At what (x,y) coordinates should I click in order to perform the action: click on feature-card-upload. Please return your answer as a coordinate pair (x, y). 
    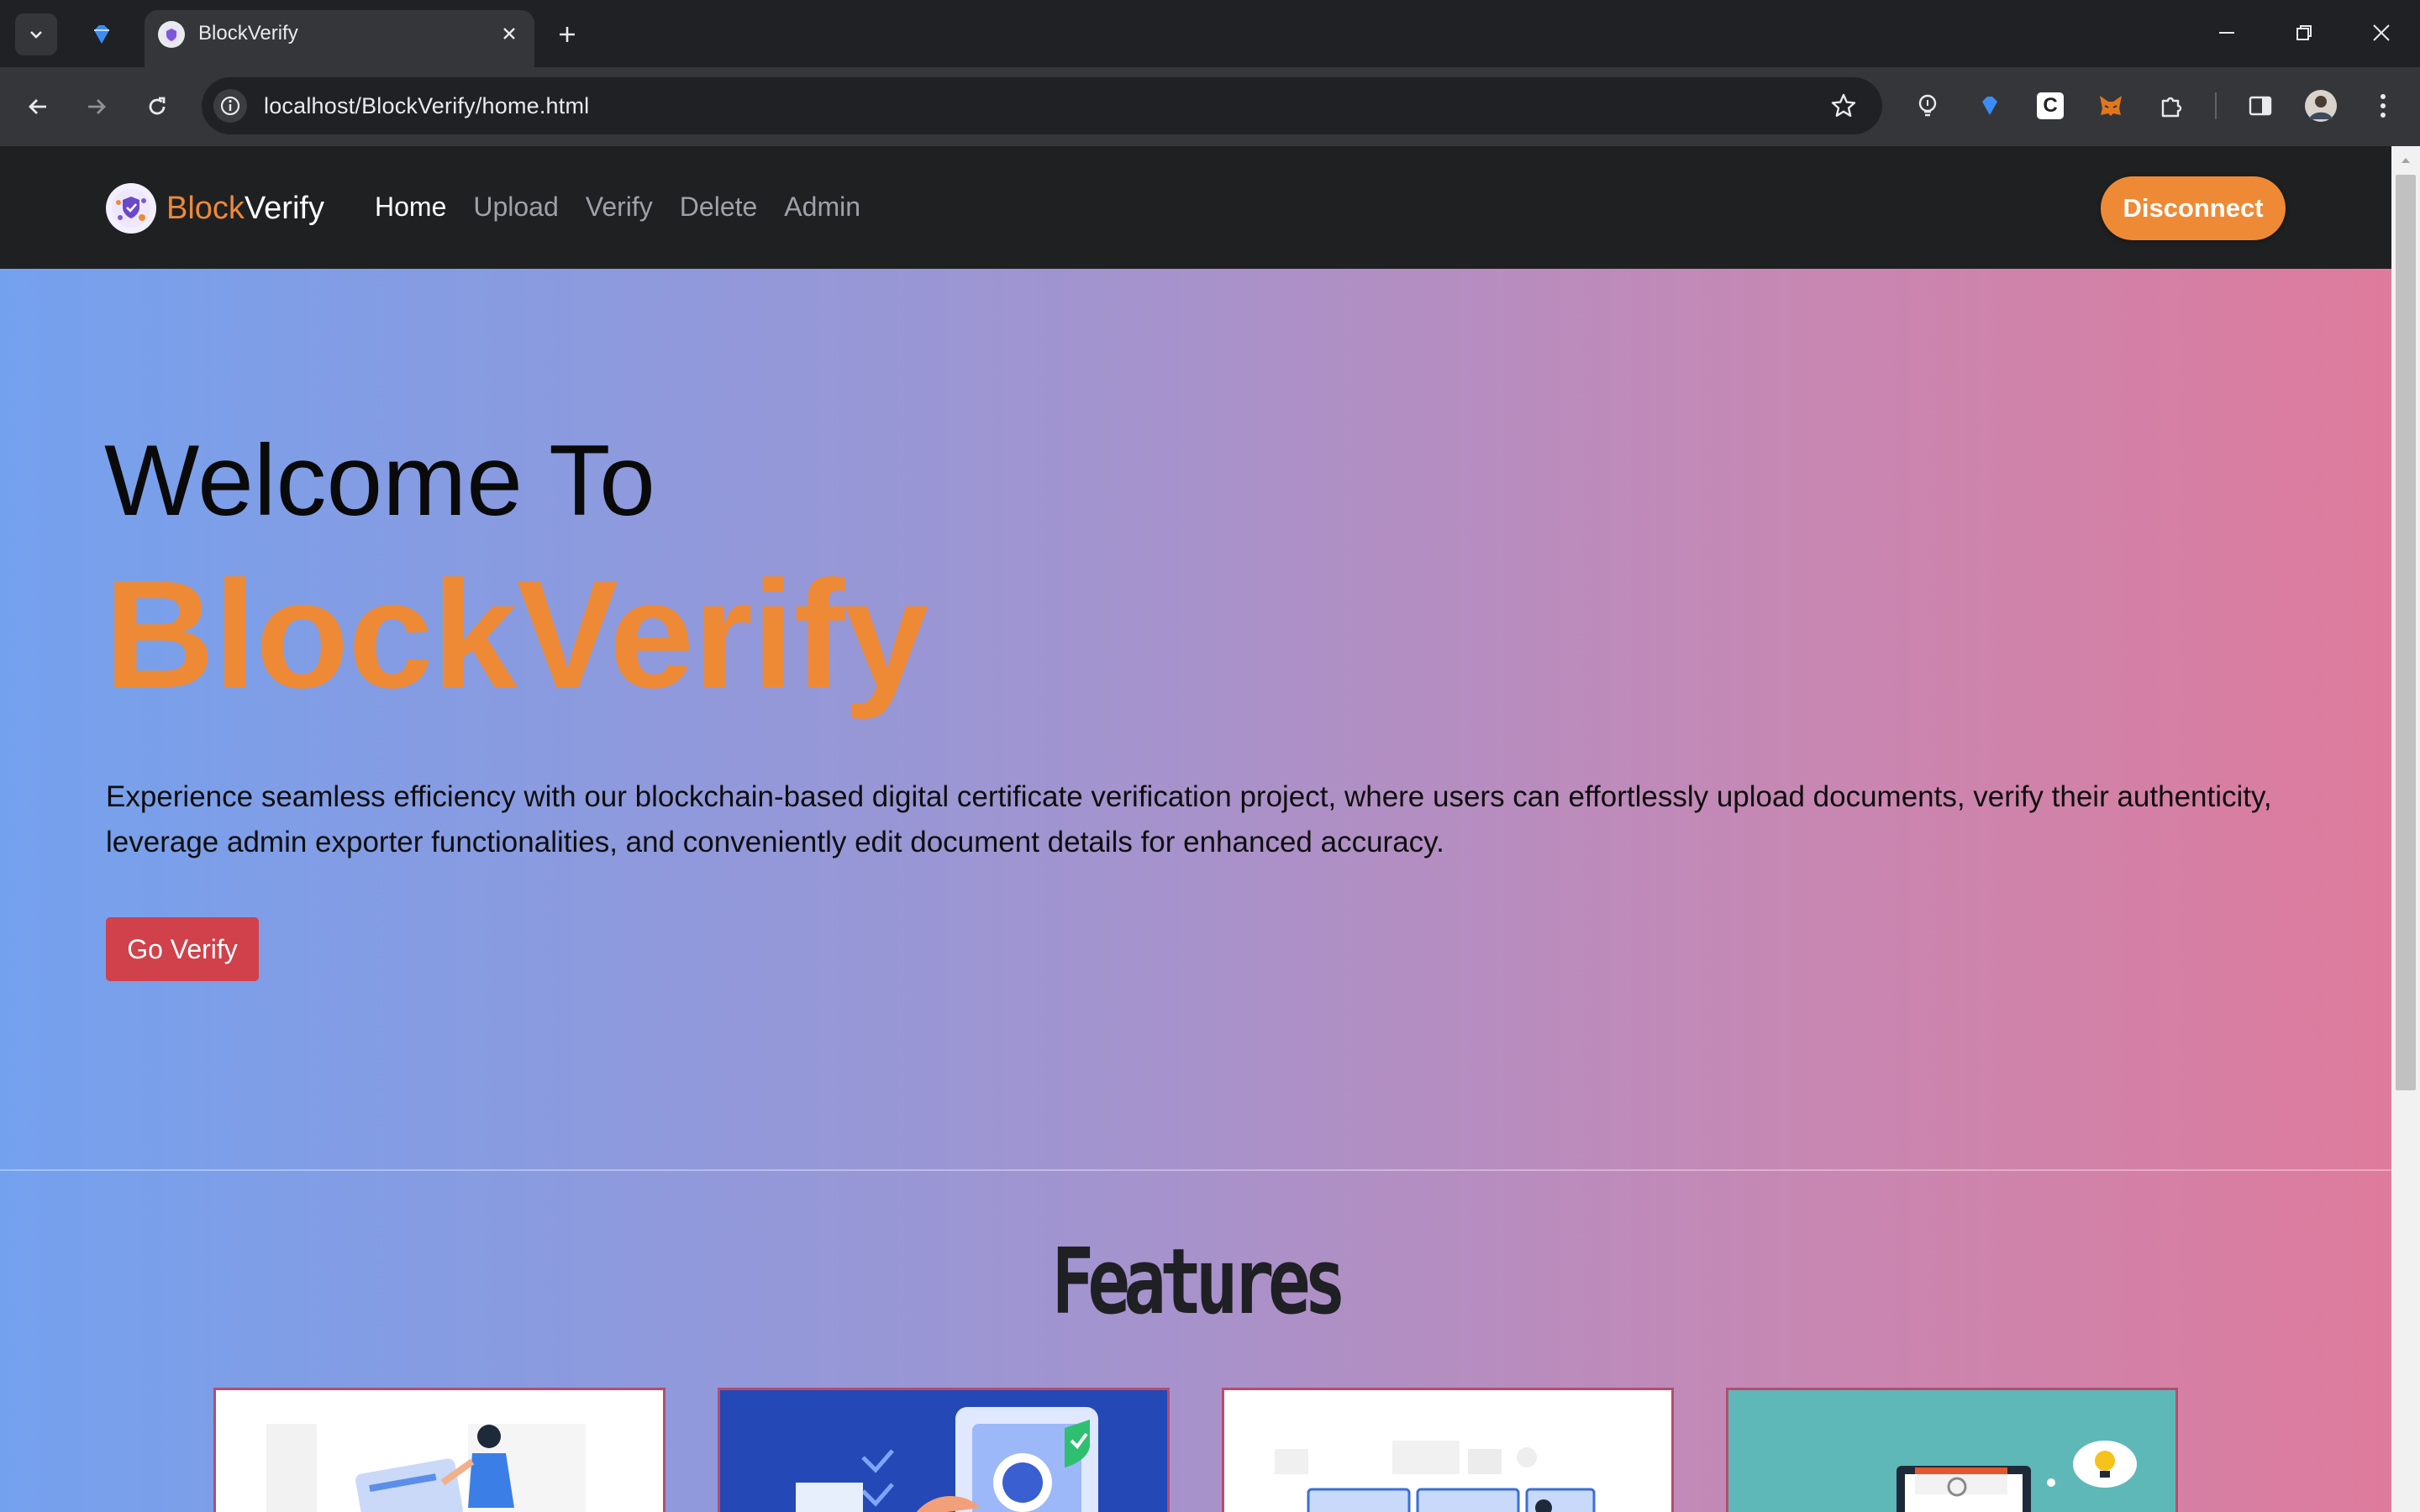
    Looking at the image, I should click on (439, 1450).